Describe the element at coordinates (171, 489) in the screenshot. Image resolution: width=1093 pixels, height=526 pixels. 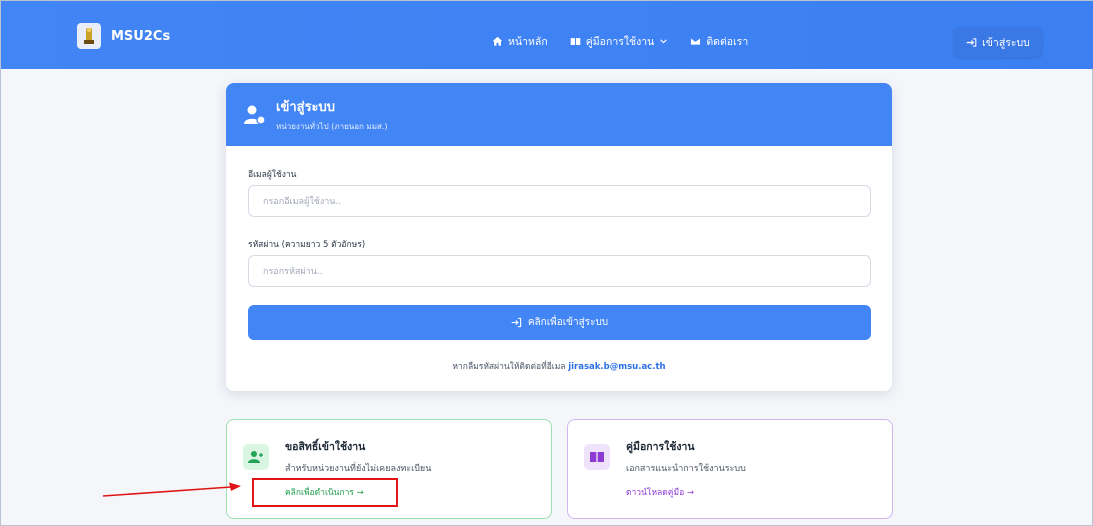
I see `annotation-arrow-icon` at that location.